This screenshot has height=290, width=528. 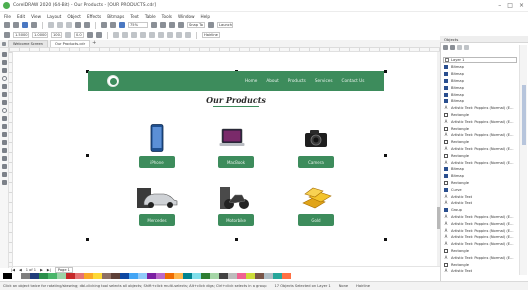 I want to click on object-list-item: Curve, so click(x=480, y=189).